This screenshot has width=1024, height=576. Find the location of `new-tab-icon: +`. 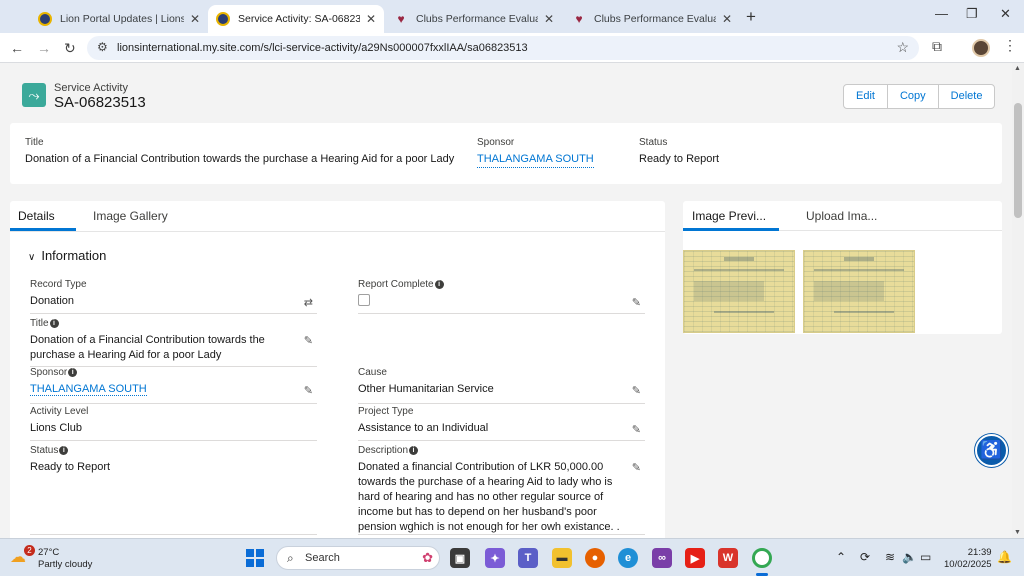

new-tab-icon: + is located at coordinates (751, 17).